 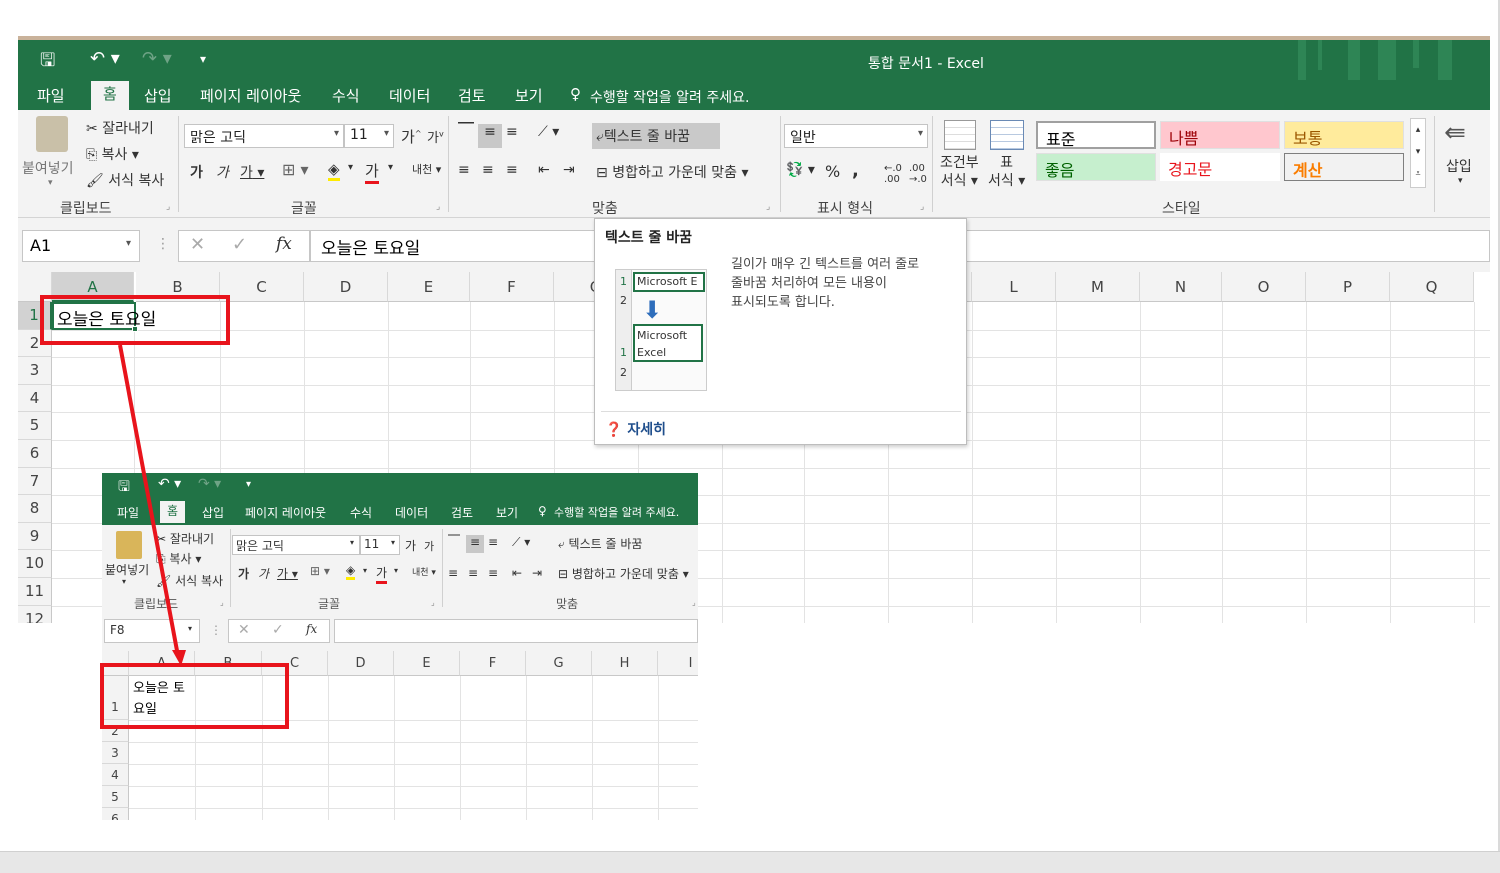 I want to click on bottom-bar, so click(x=750, y=862).